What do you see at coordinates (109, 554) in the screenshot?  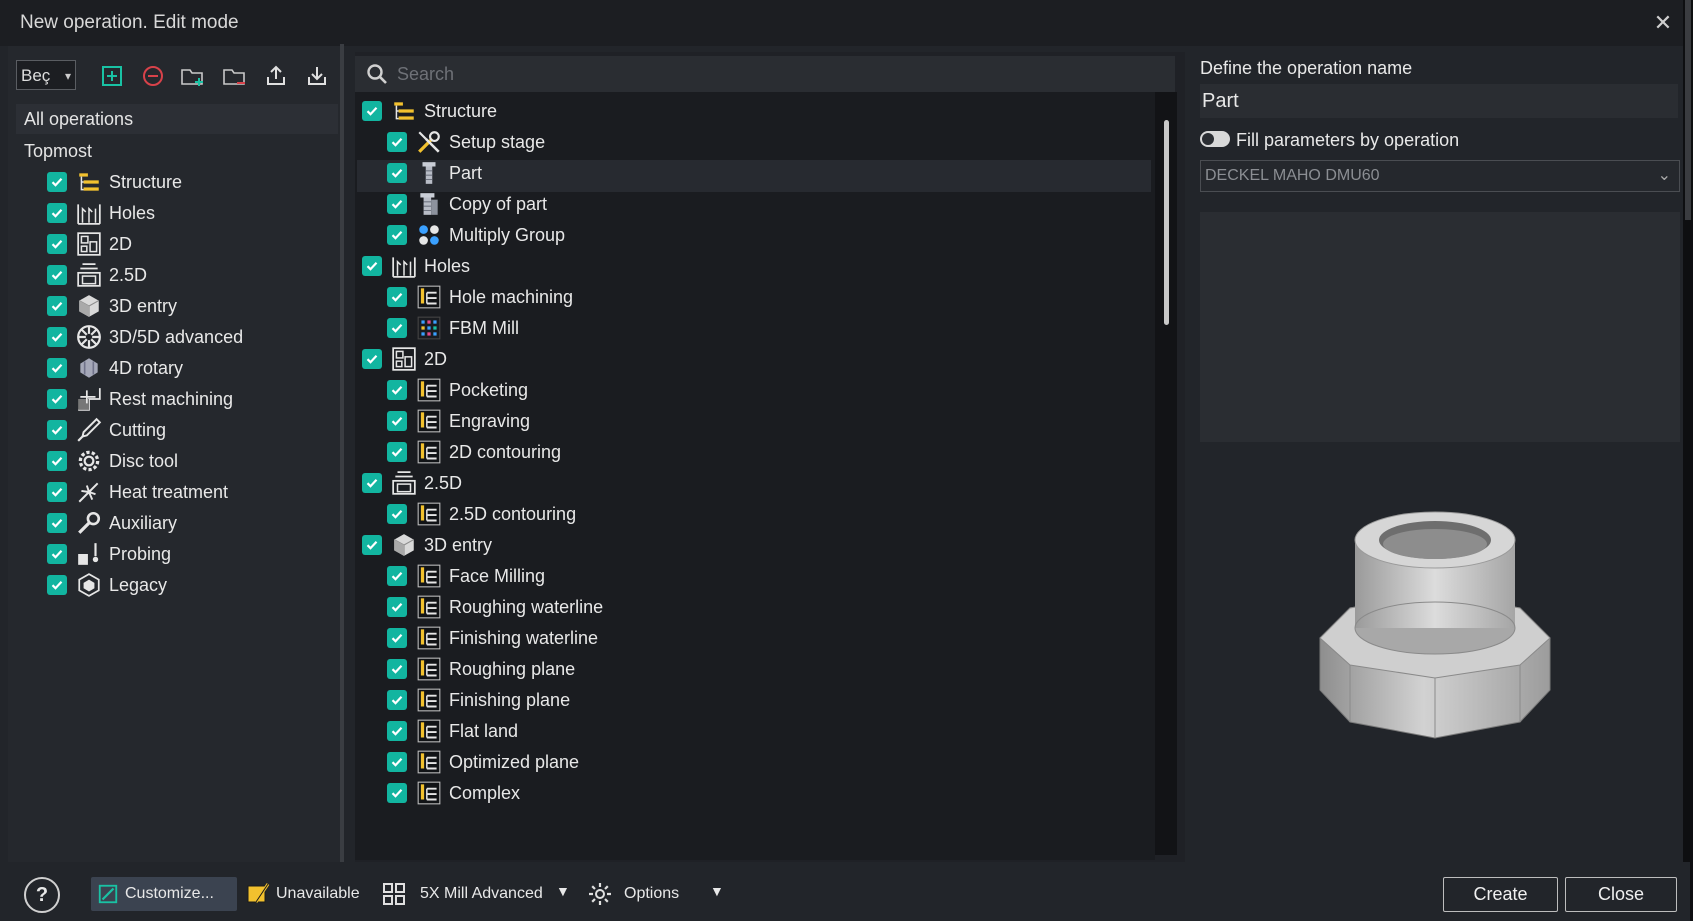 I see `category-item: Probing` at bounding box center [109, 554].